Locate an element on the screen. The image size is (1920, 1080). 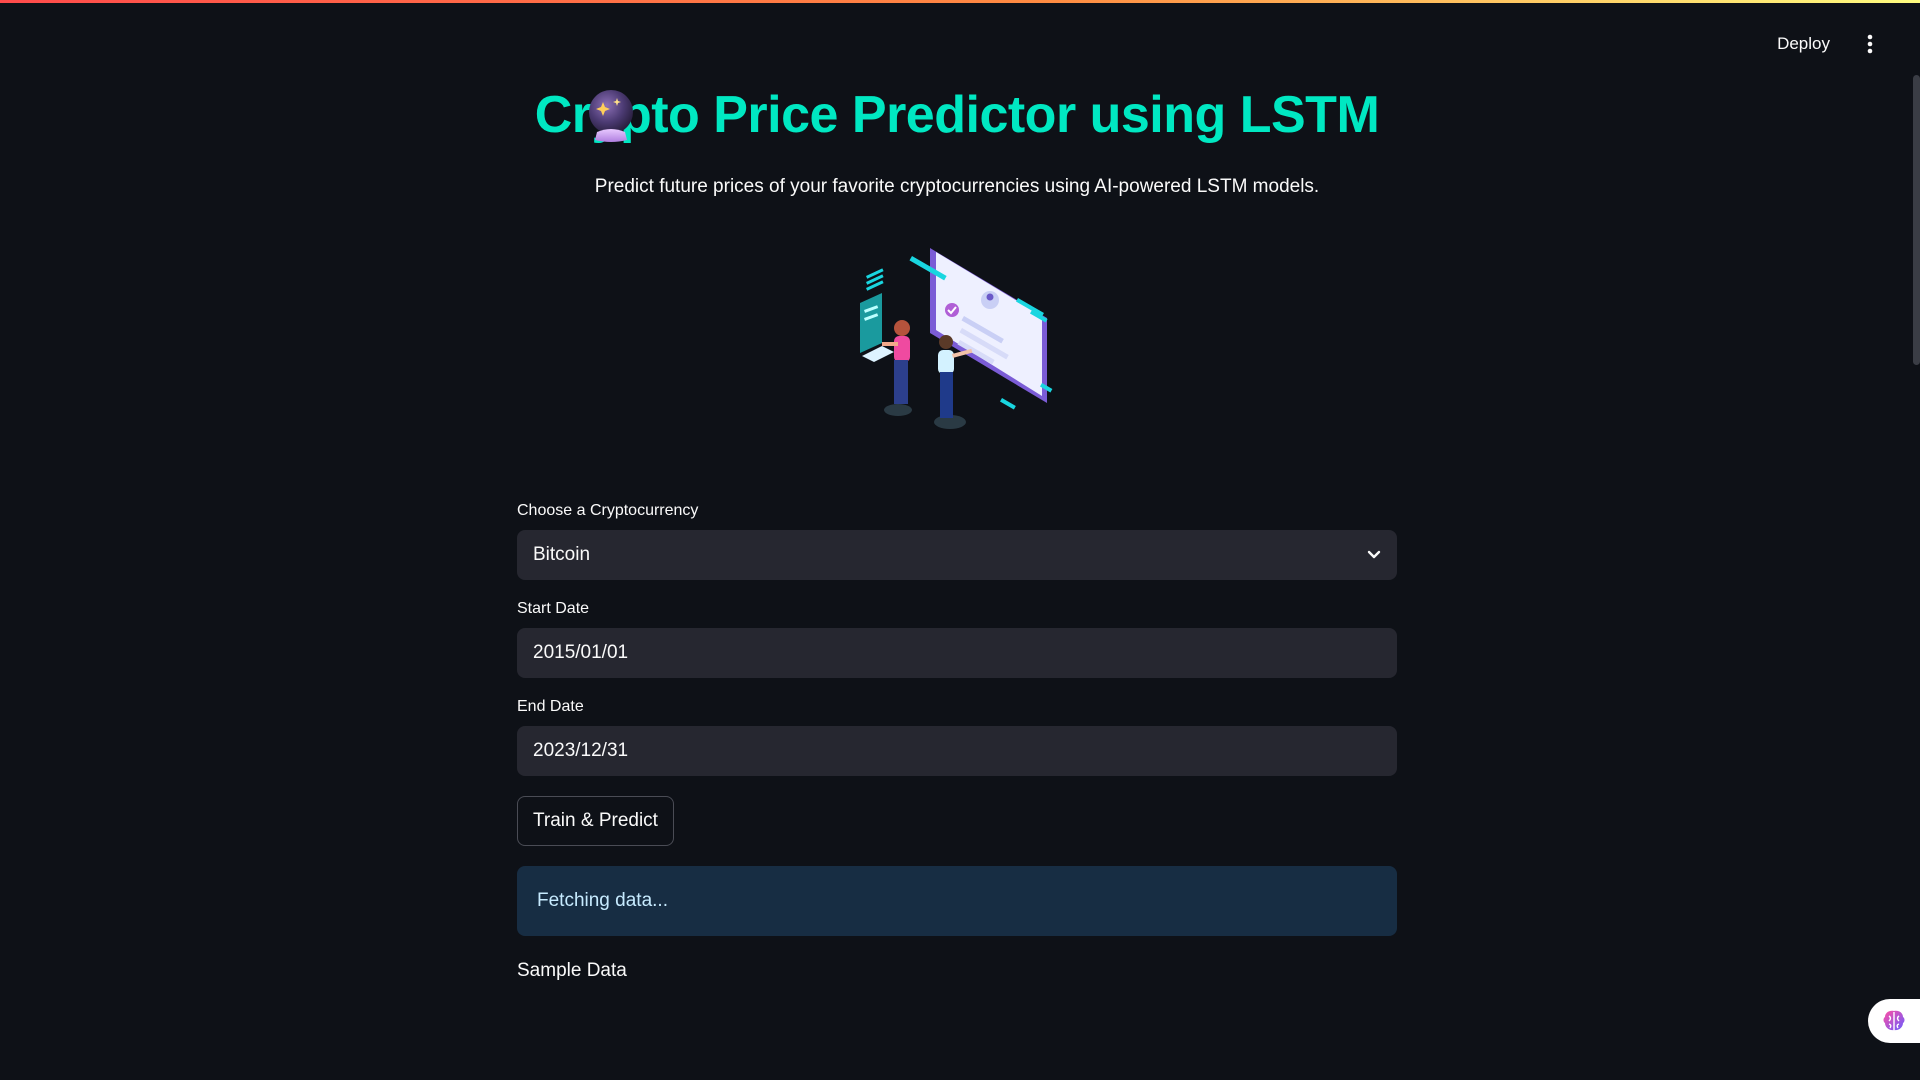
chevron-down-icon is located at coordinates (1374, 555).